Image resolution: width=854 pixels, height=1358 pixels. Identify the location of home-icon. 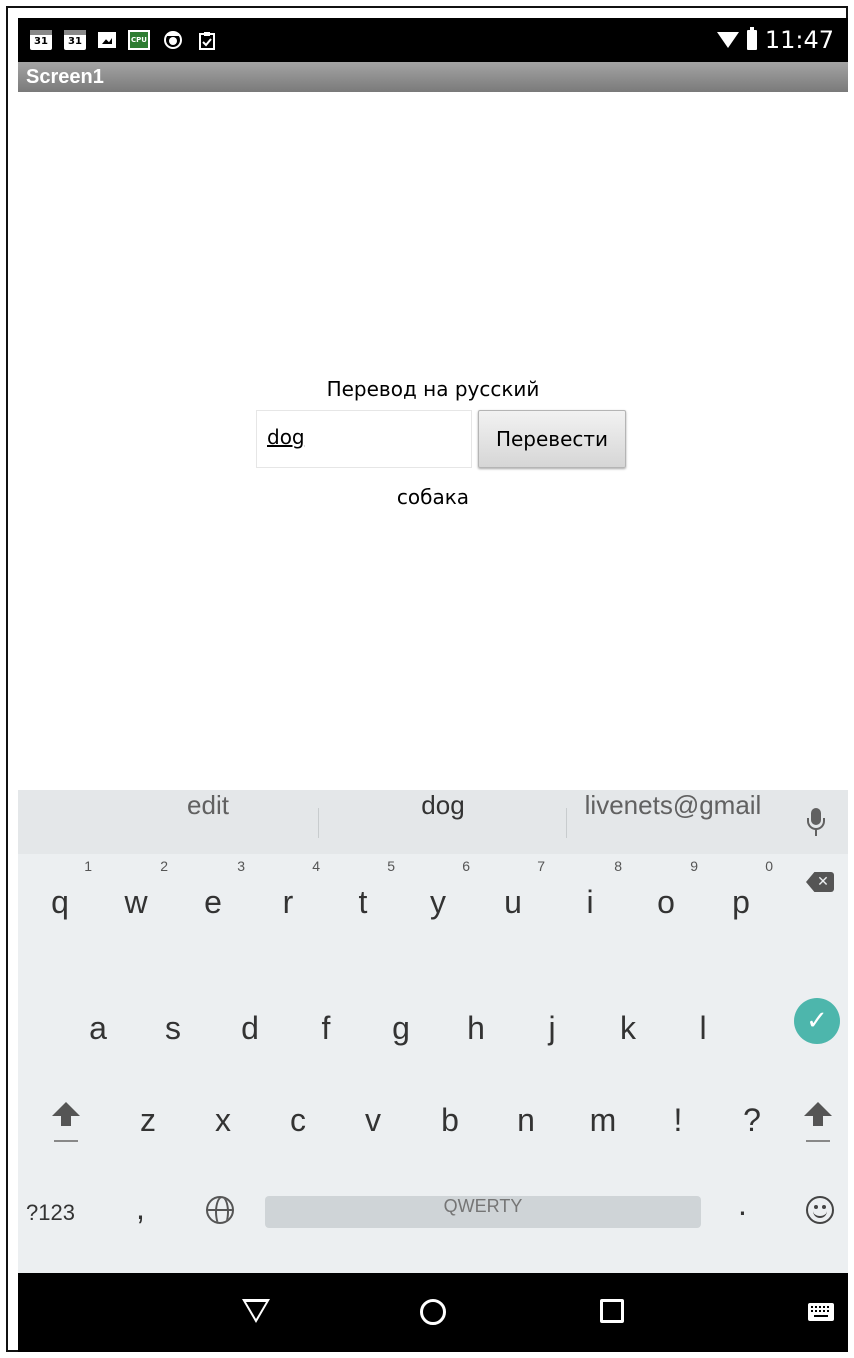
(433, 1312).